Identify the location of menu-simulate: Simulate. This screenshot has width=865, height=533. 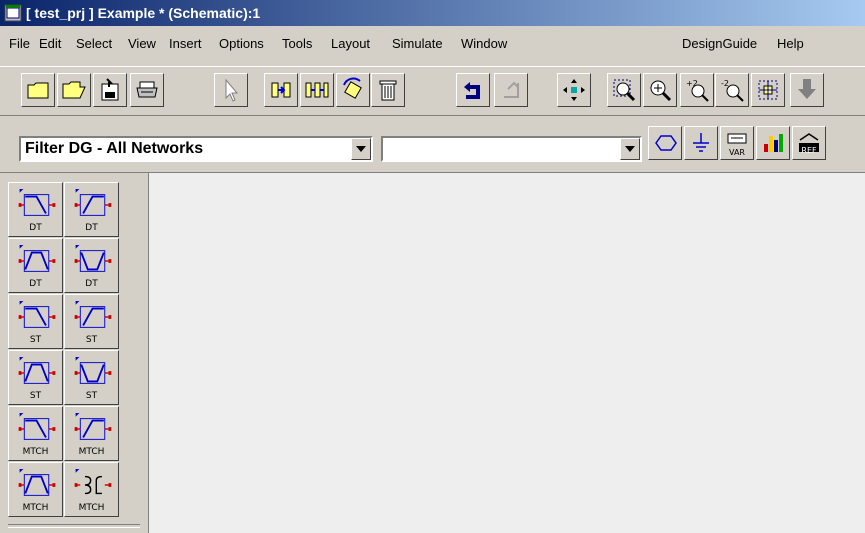
(417, 43).